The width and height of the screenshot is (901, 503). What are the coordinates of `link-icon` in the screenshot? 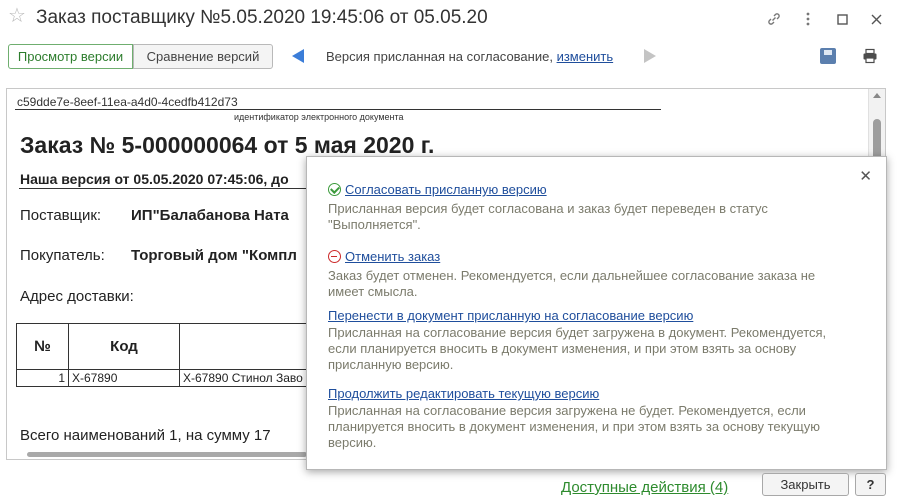 It's located at (774, 19).